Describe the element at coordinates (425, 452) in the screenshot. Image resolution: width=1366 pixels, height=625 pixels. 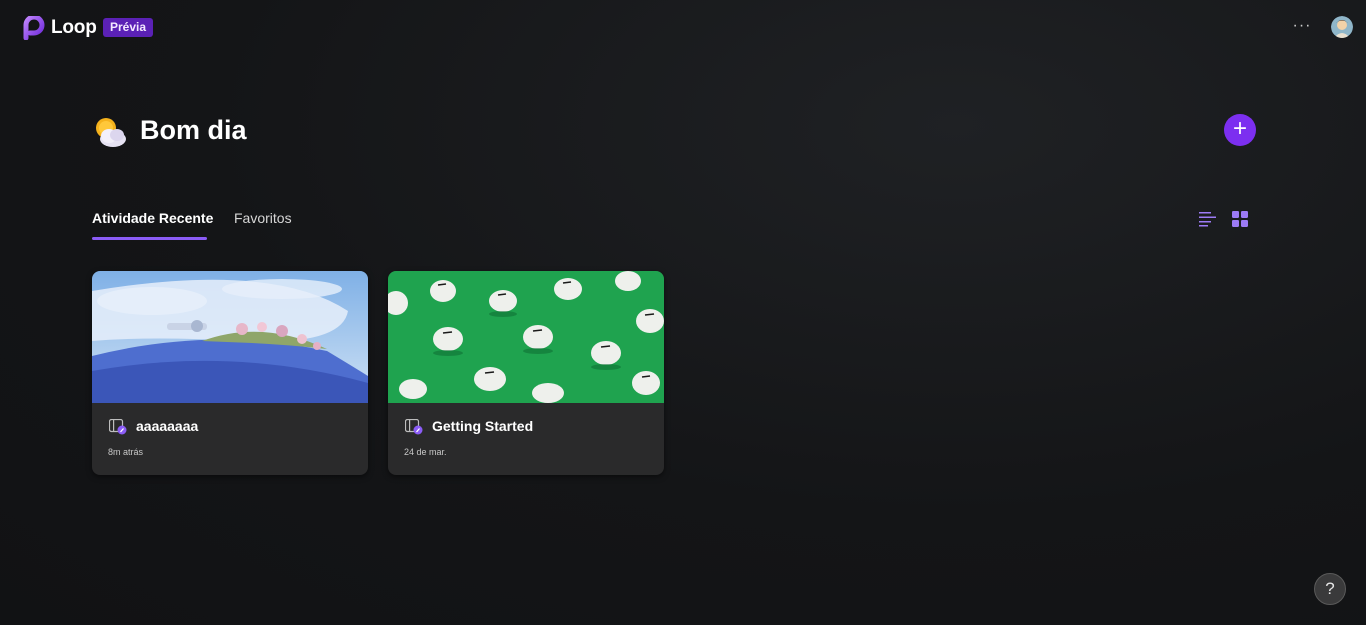
I see `card-timestamp: 24 de mar.` at that location.